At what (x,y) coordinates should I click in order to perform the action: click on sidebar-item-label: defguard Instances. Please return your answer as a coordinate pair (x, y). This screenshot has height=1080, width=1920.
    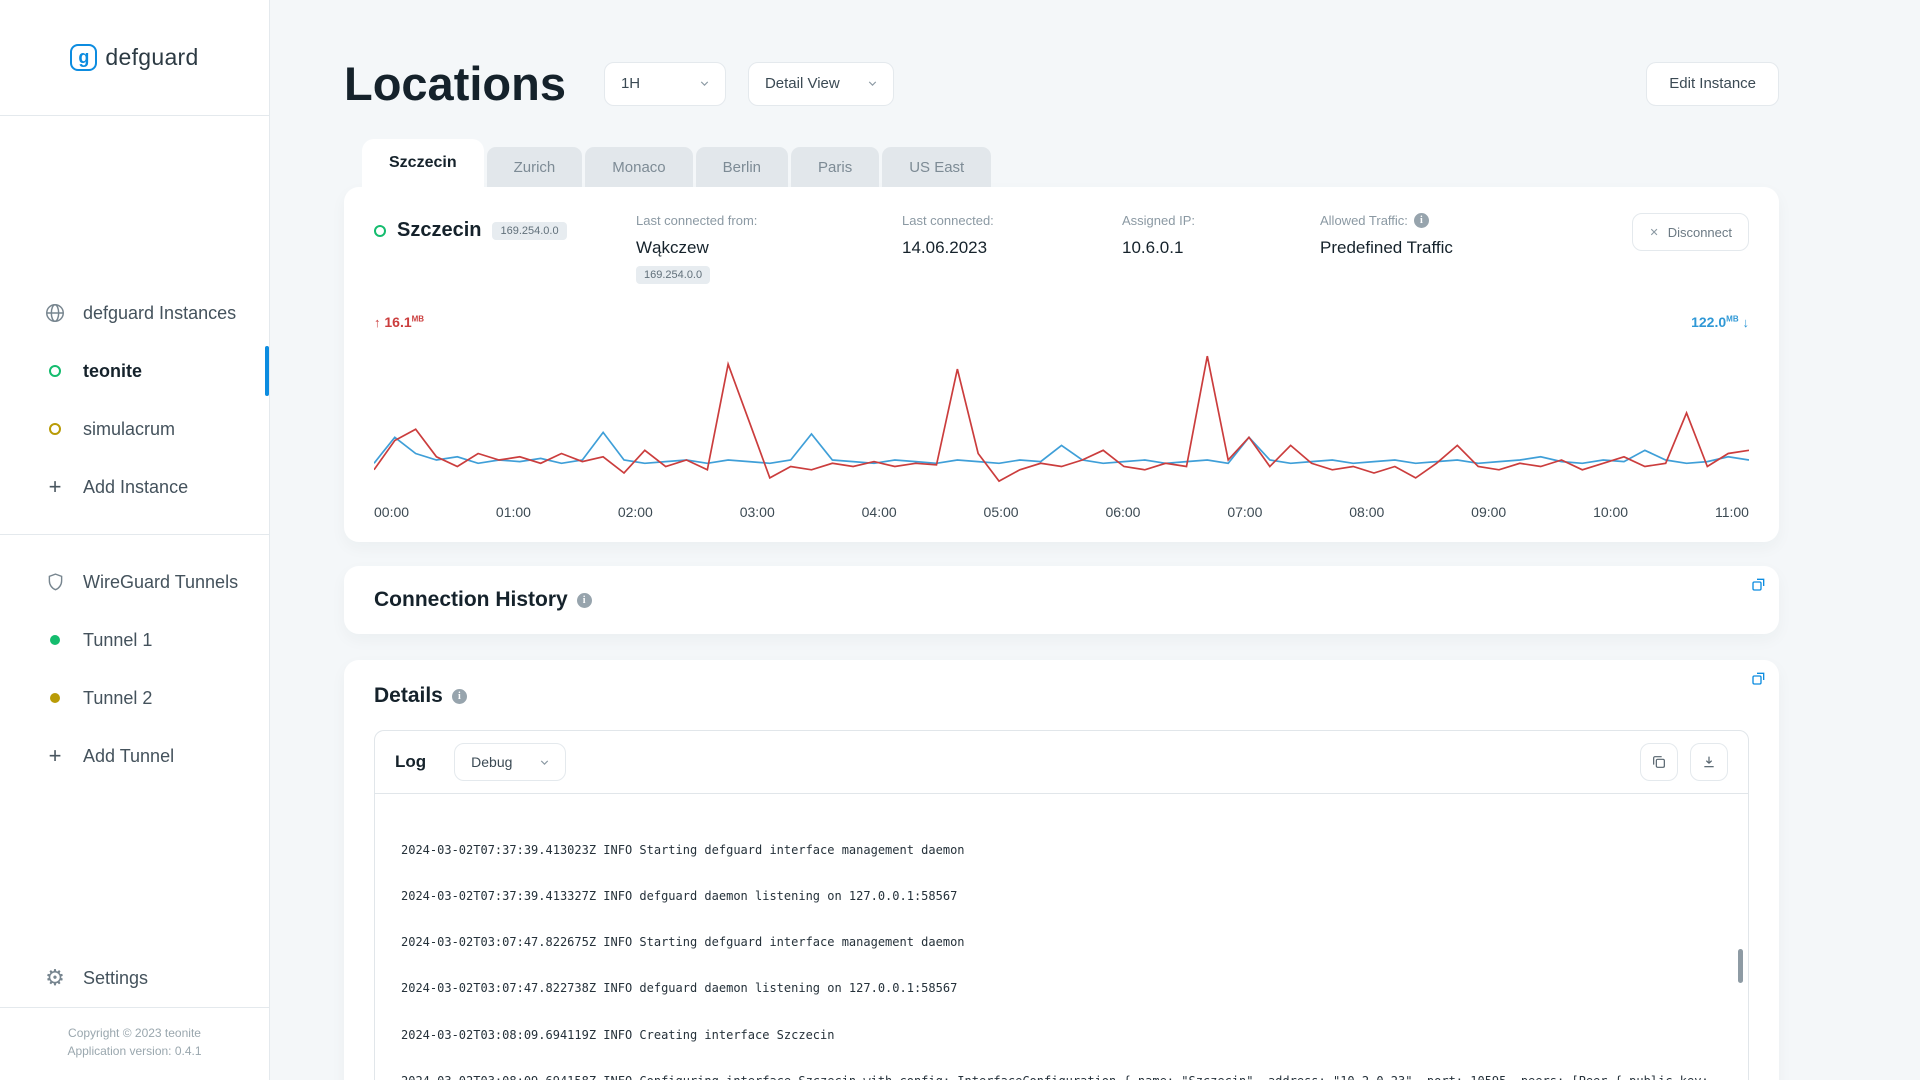
    Looking at the image, I should click on (160, 312).